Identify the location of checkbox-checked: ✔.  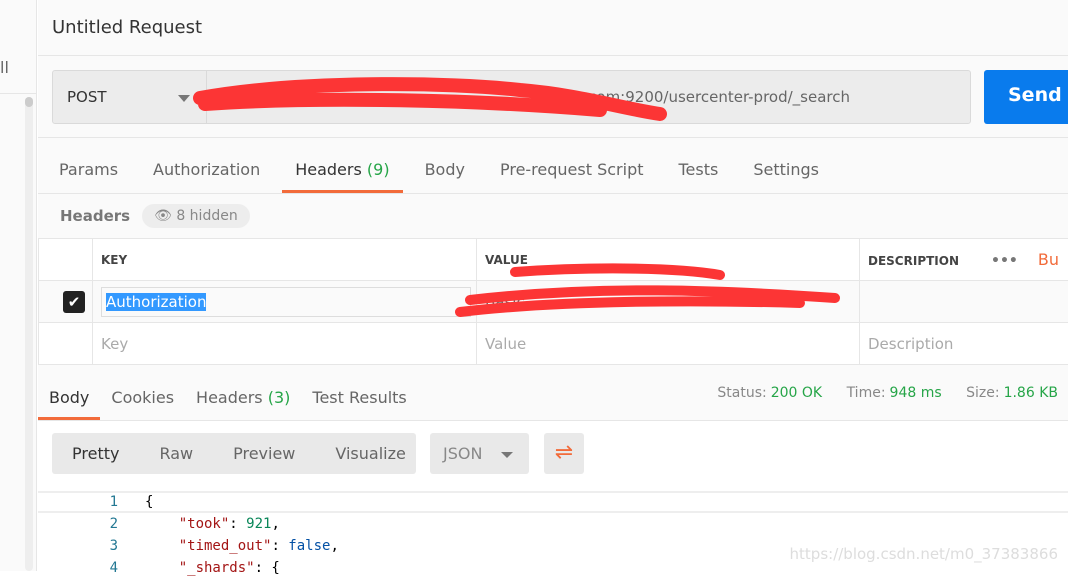
(74, 302).